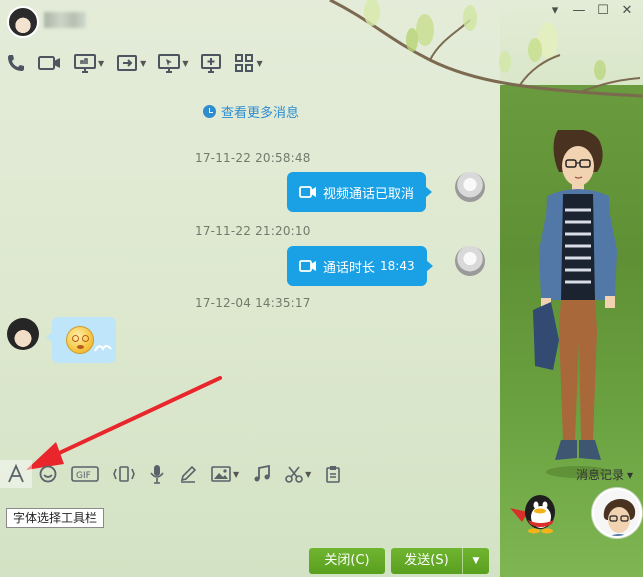 The width and height of the screenshot is (643, 577). I want to click on clipboard-icon, so click(333, 474).